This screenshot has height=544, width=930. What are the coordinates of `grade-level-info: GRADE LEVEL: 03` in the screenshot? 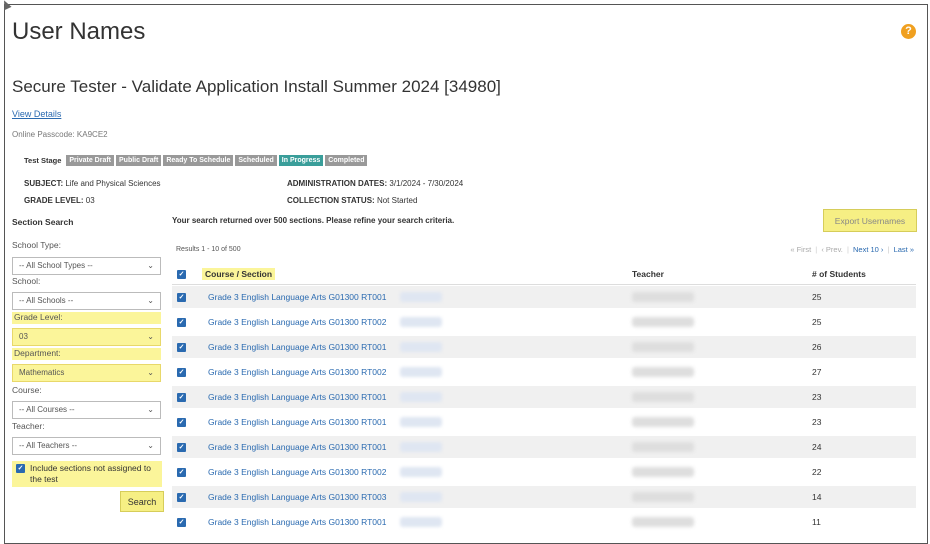 It's located at (59, 200).